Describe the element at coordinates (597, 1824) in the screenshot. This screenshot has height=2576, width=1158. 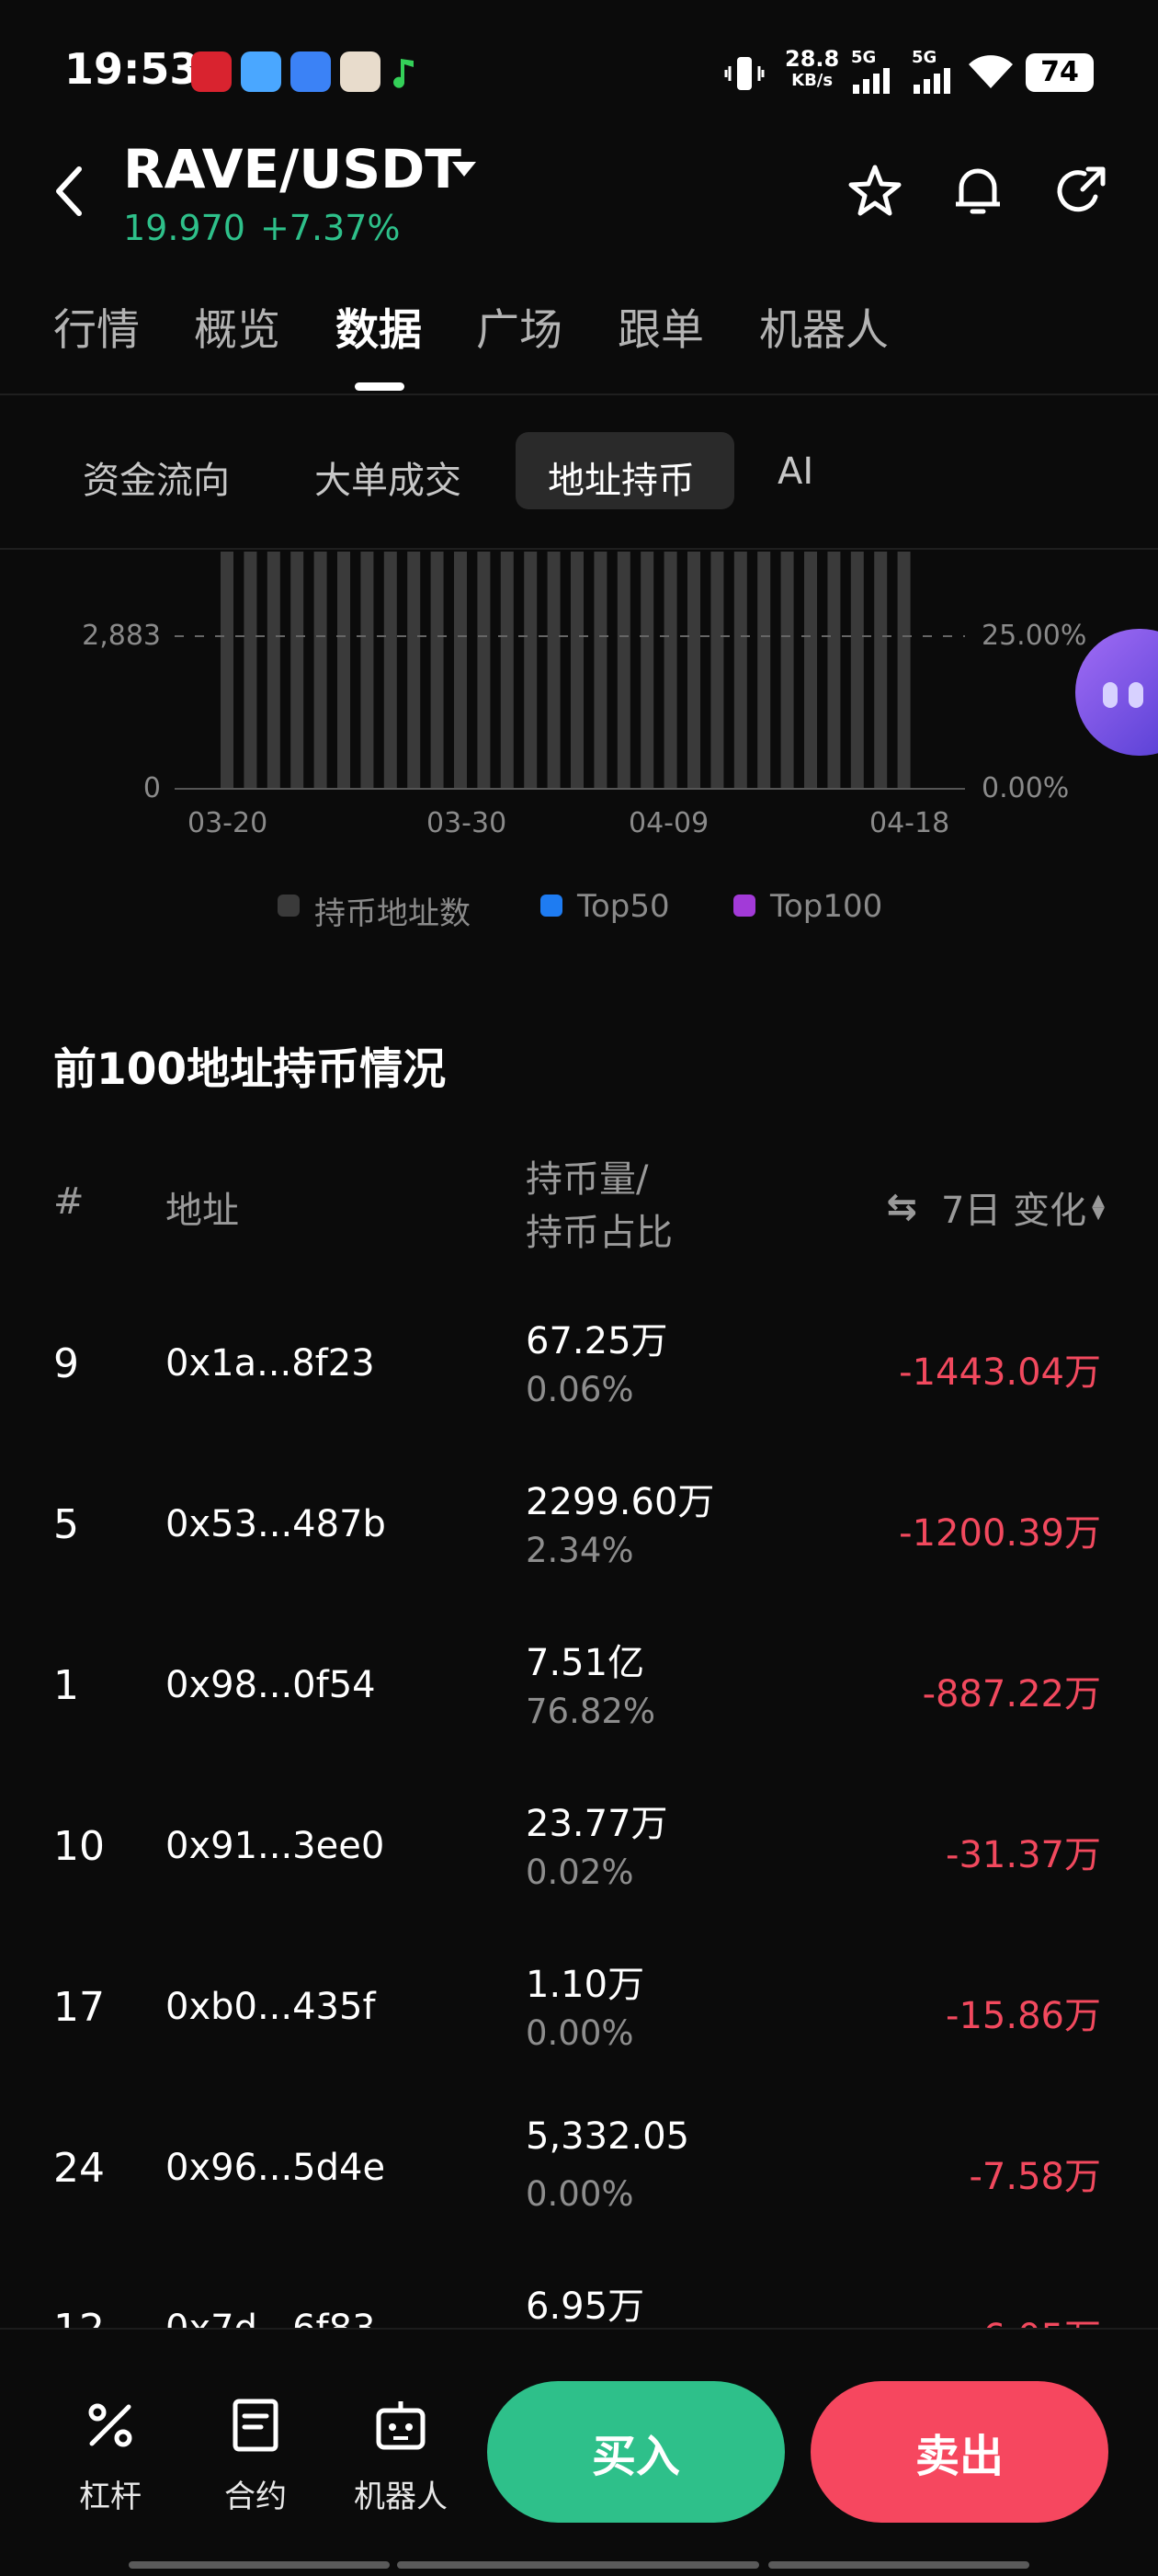
I see `row-quantity: 23.77万` at that location.